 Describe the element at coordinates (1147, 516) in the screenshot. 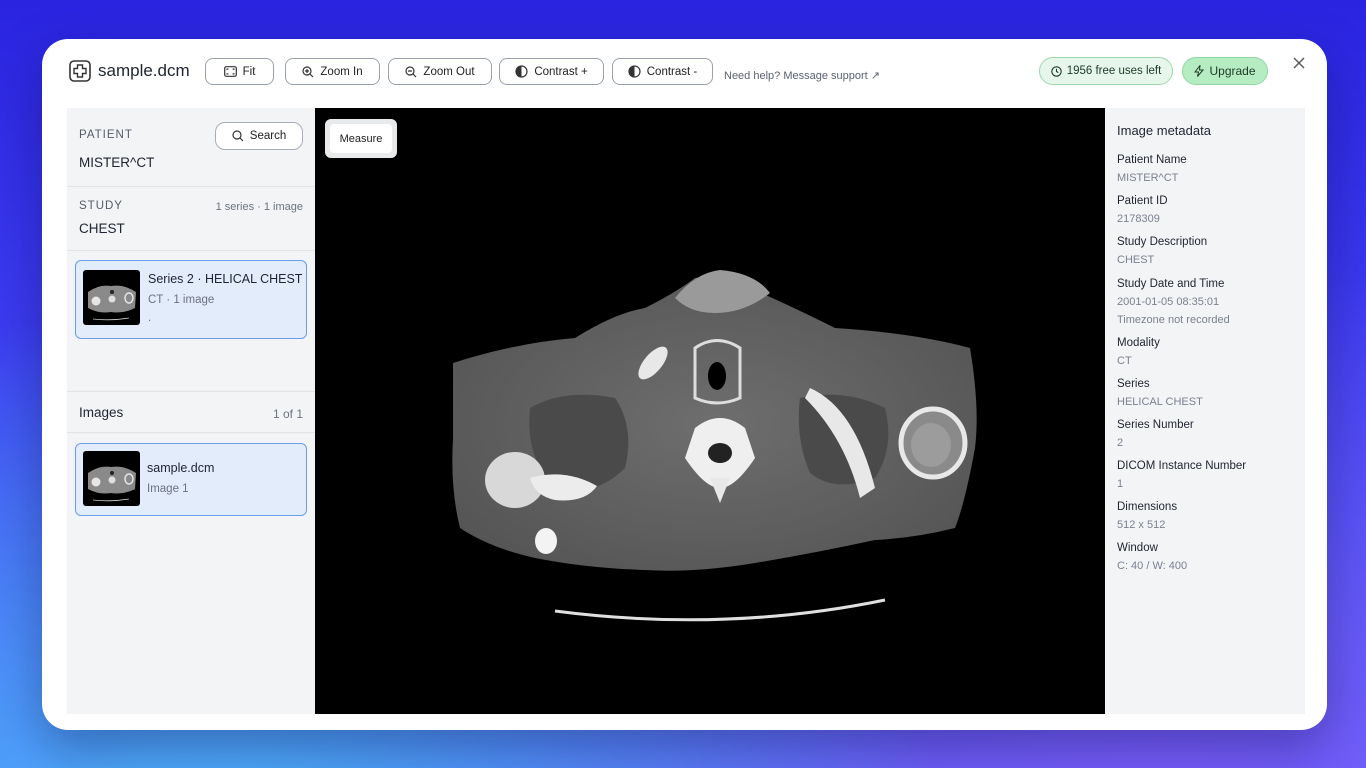

I see `meta-dimensions: Dimensions 512 x 512` at that location.